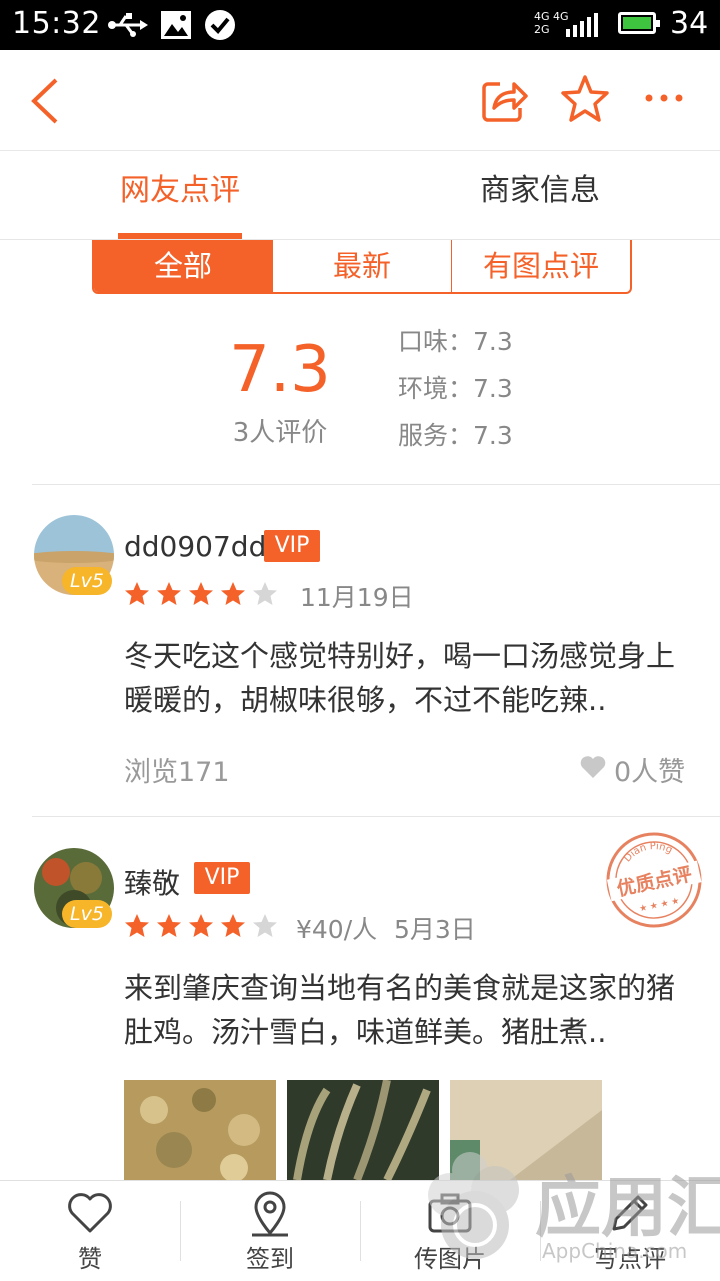 This screenshot has width=720, height=1281. Describe the element at coordinates (280, 433) in the screenshot. I see `review-count: 3人评价` at that location.